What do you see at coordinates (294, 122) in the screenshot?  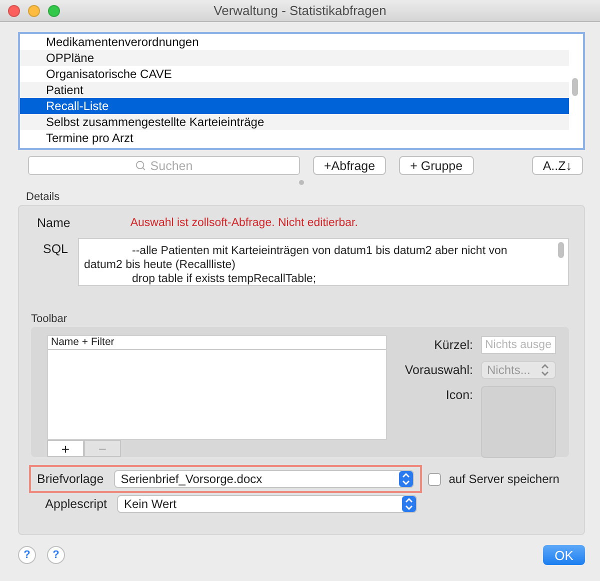 I see `list-item: Selbst zusammengestellte Karteieinträge` at bounding box center [294, 122].